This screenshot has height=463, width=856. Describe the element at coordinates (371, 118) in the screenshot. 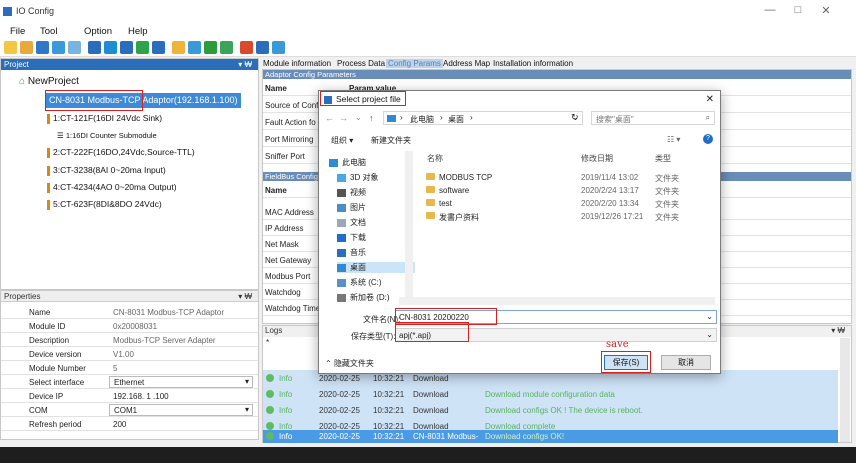

I see `up-arrow-icon: ↑` at that location.